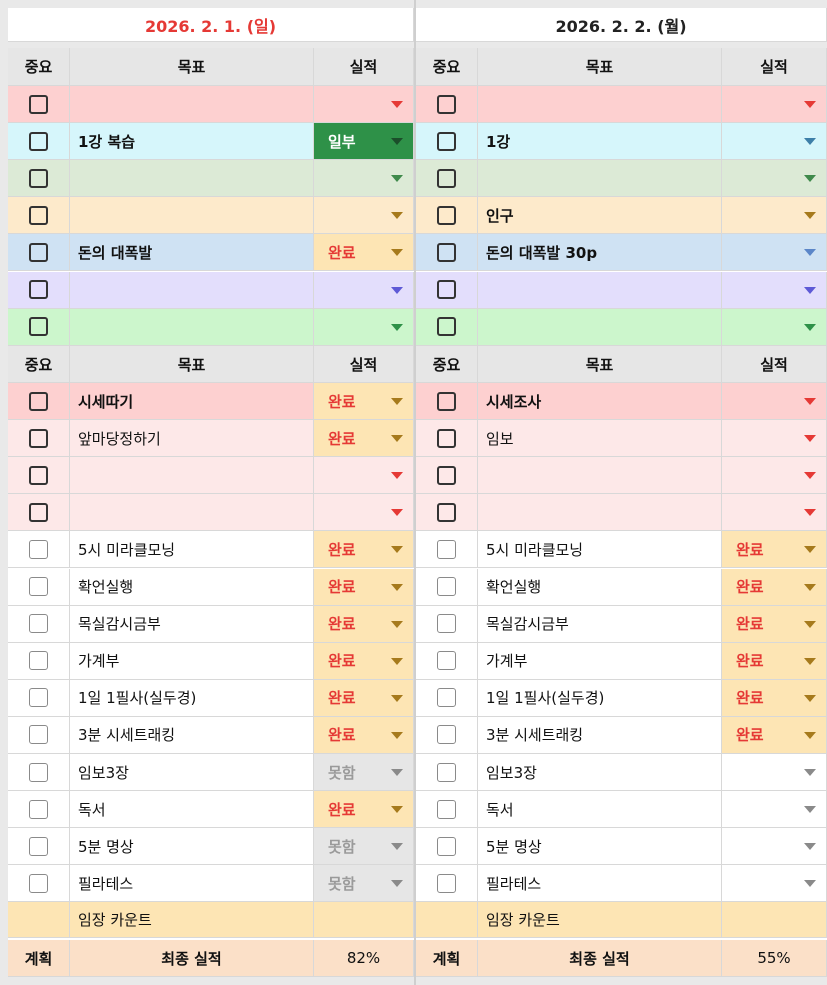 The image size is (827, 985). Describe the element at coordinates (192, 439) in the screenshot. I see `goal-cell: 앞마당정하기` at that location.